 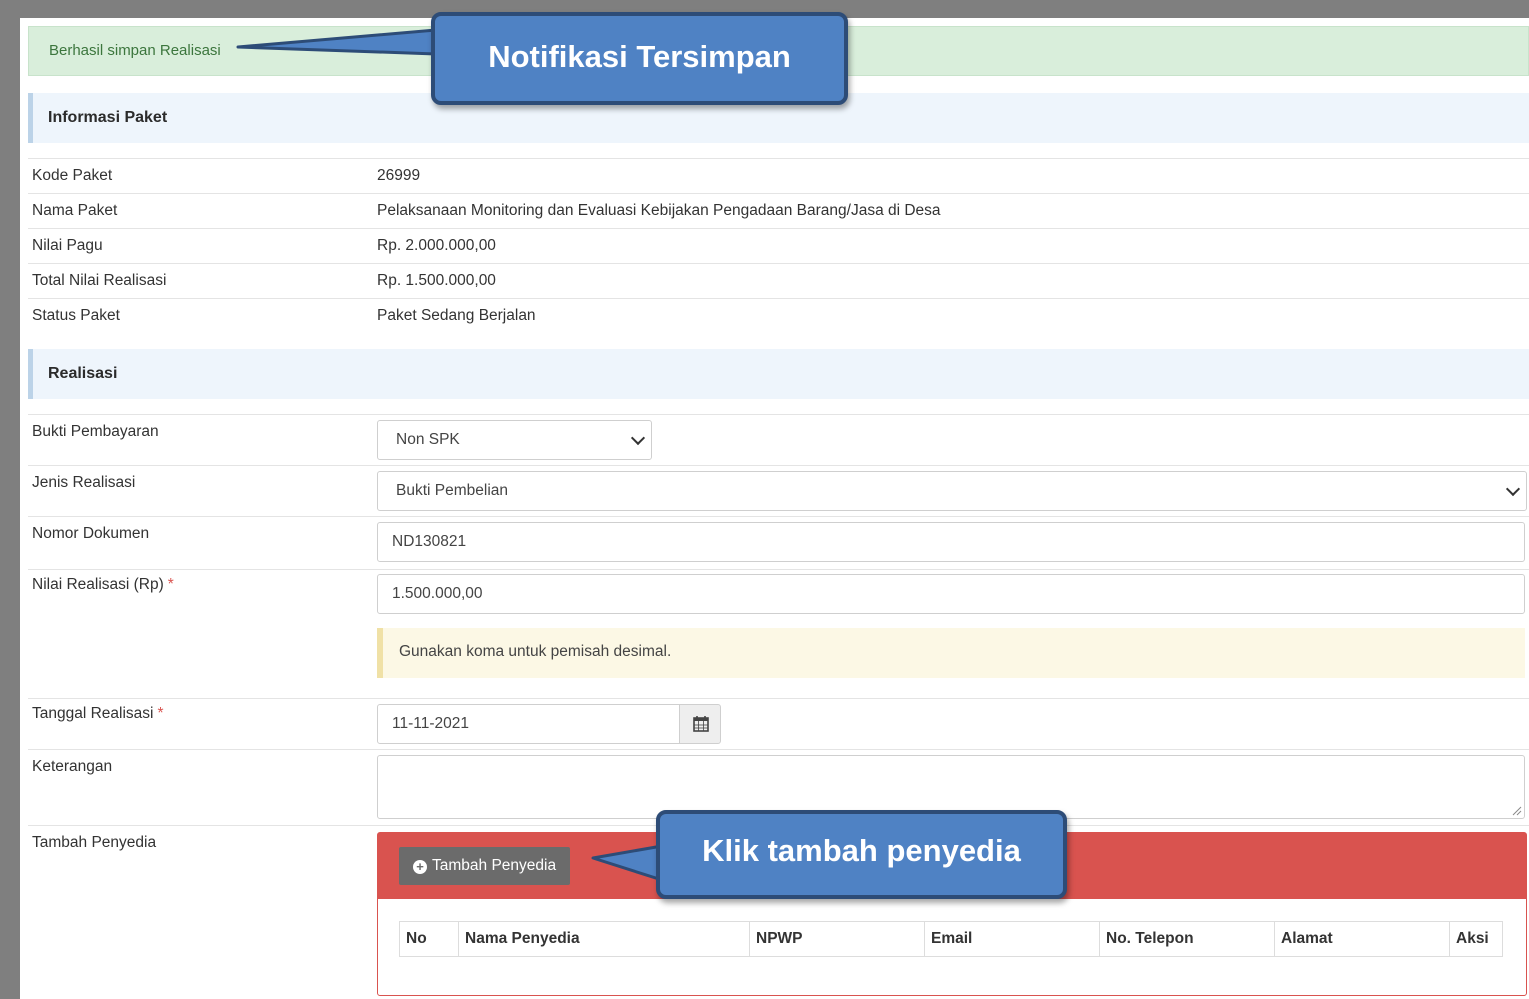 I want to click on callout-tambah-penyedia: Klik tambah penyedia, so click(x=861, y=854).